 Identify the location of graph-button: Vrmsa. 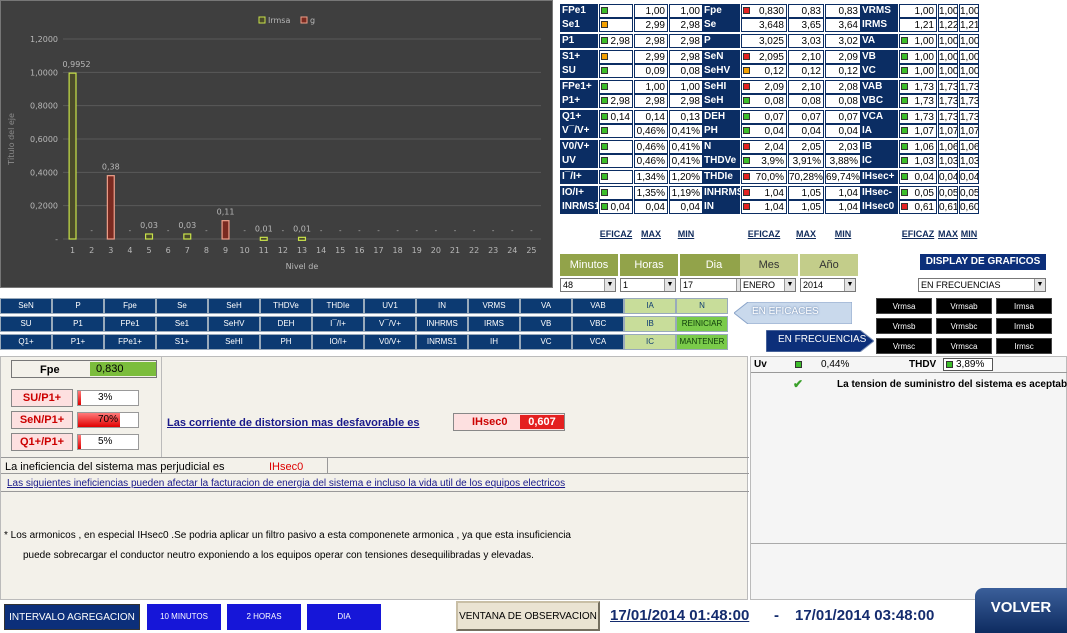
(904, 306).